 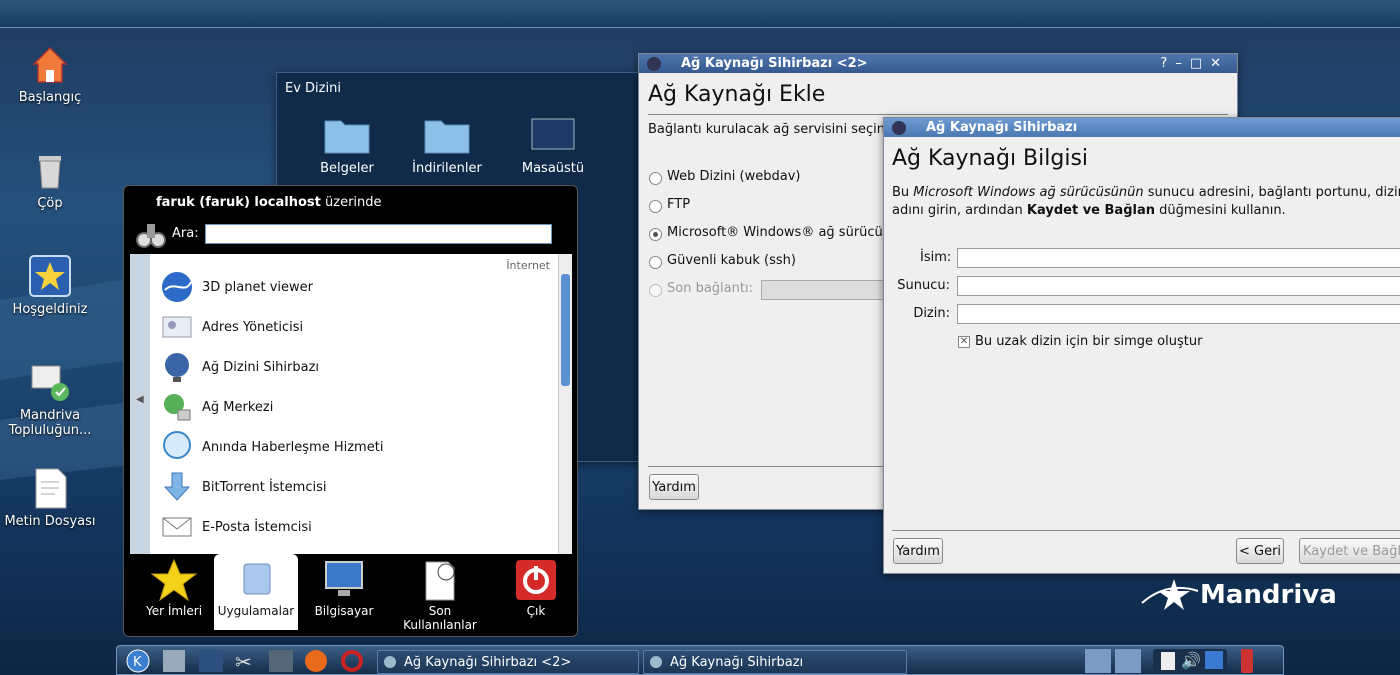 I want to click on address-book-icon, so click(x=177, y=327).